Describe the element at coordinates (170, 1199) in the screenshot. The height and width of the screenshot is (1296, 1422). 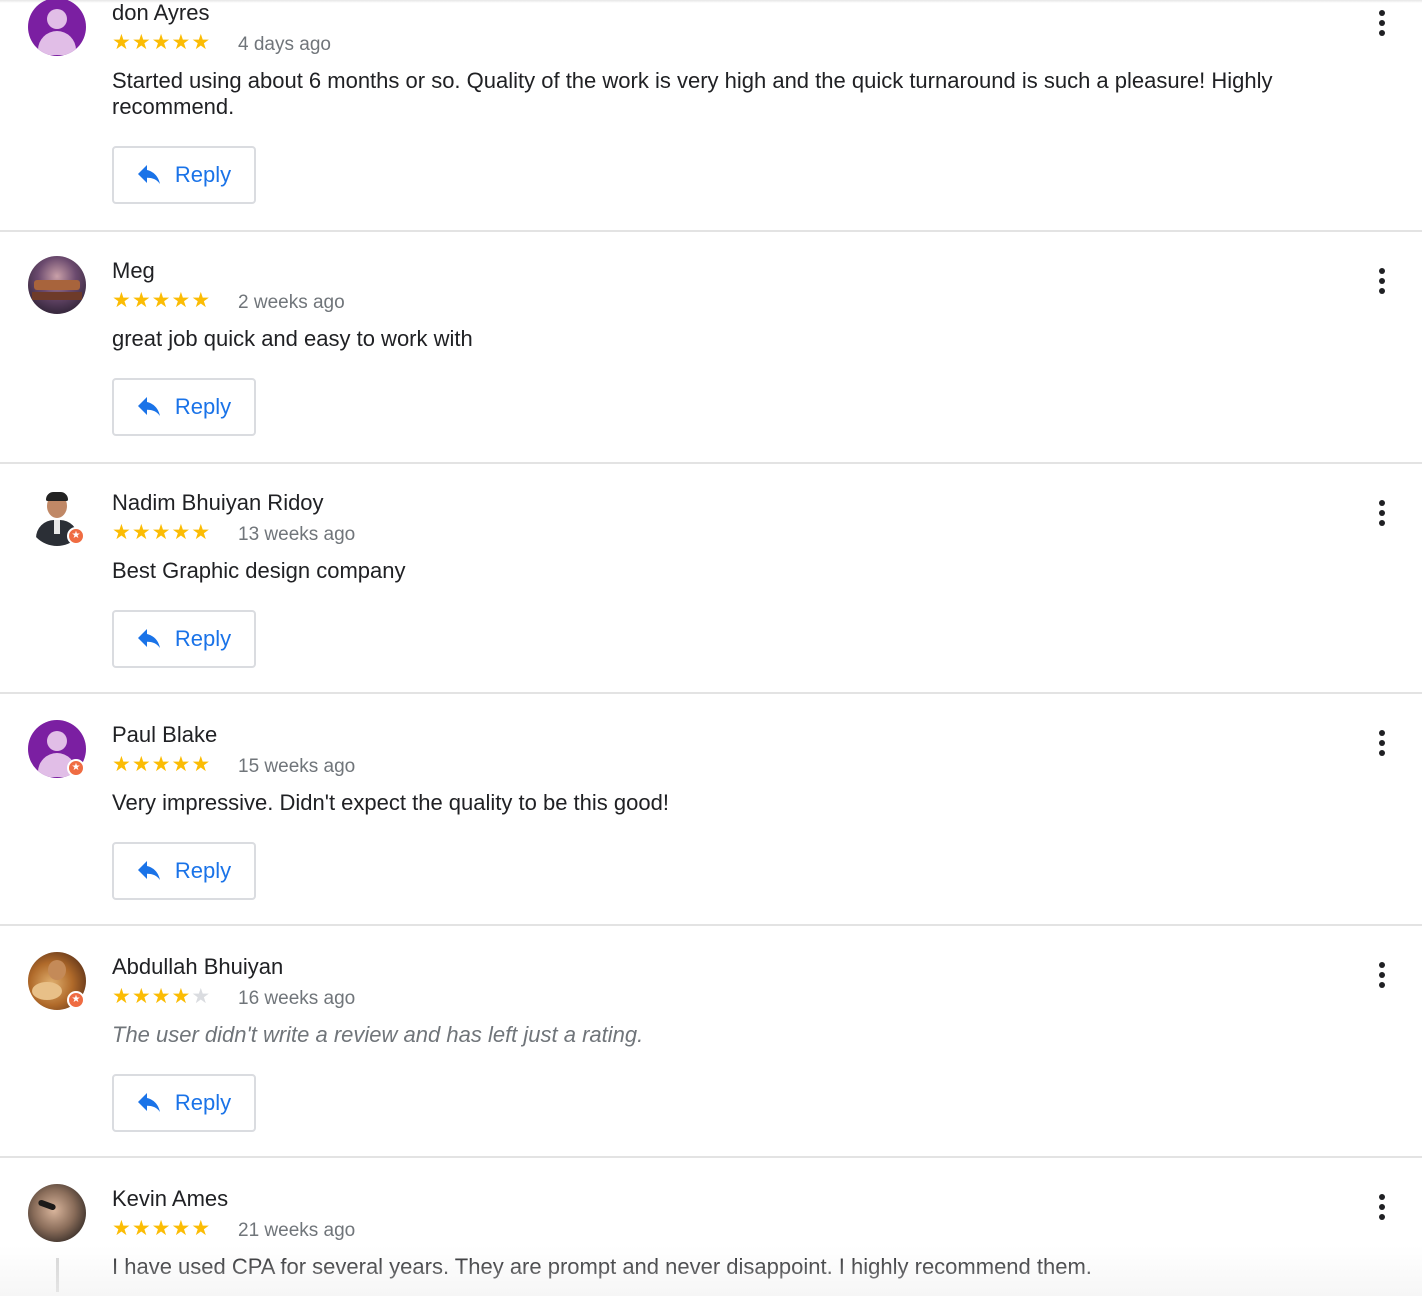
I see `reviewer-name: Kevin Ames` at that location.